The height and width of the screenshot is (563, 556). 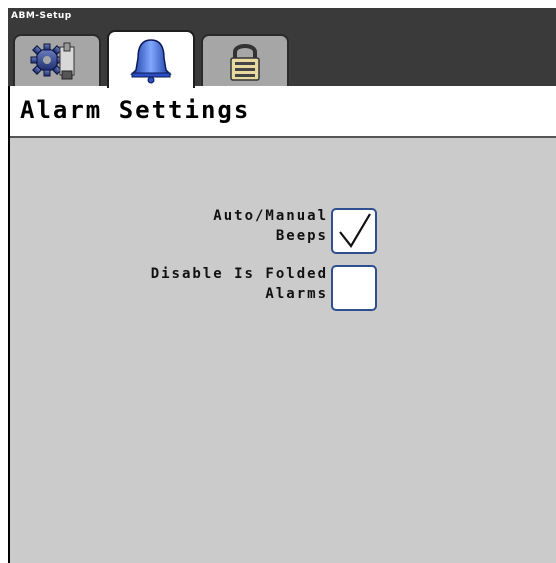 What do you see at coordinates (270, 226) in the screenshot?
I see `auto-manual-beeps-label: Auto/Manual Beeps` at bounding box center [270, 226].